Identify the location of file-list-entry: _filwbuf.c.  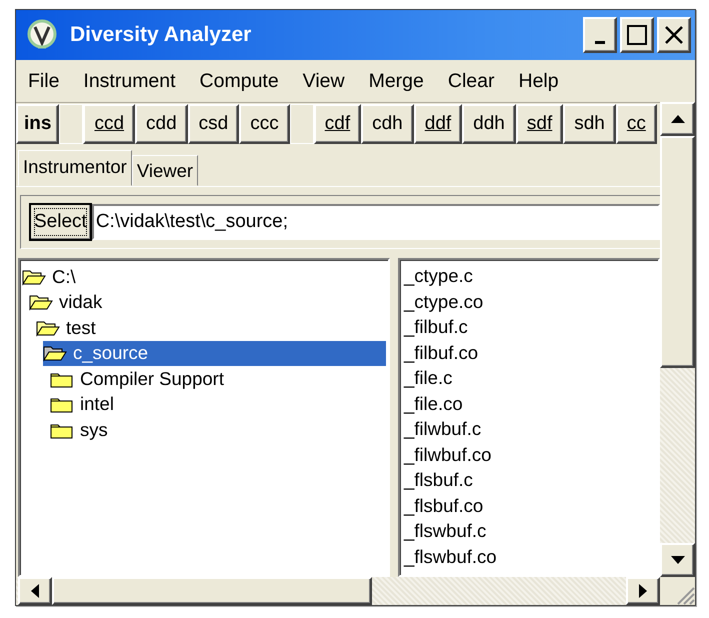
(529, 429).